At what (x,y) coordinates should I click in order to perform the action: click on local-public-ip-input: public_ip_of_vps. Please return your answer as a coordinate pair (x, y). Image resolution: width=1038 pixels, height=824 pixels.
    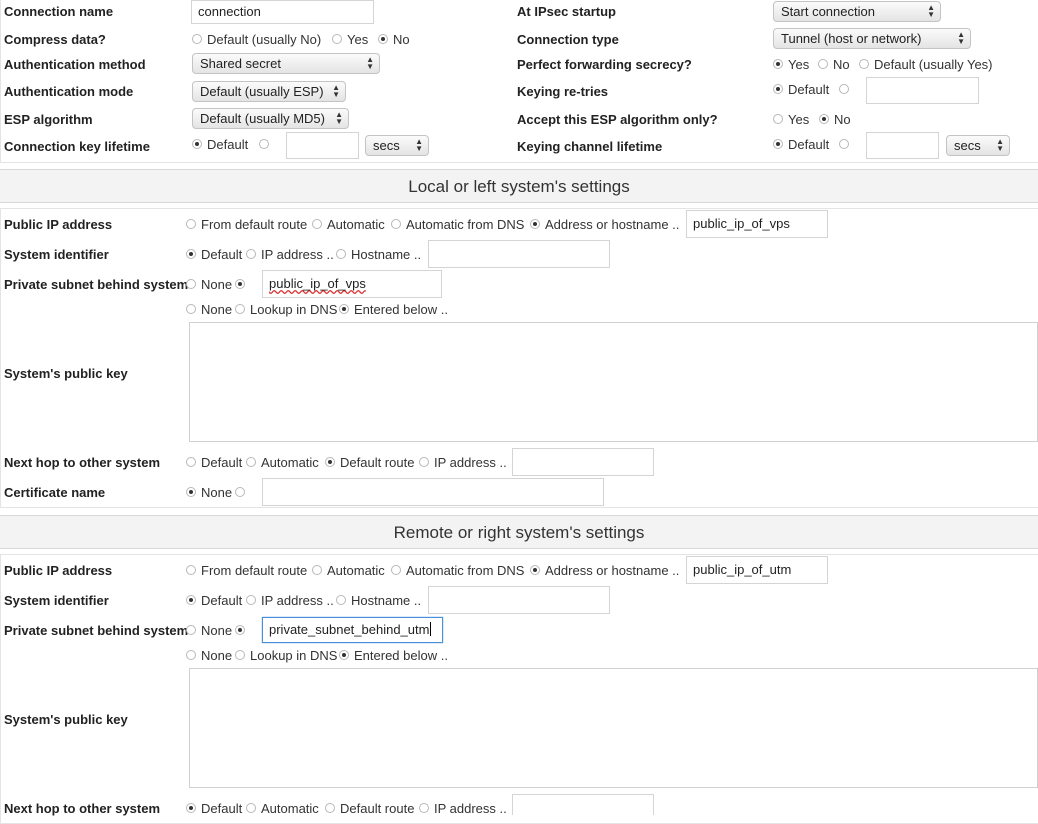
    Looking at the image, I should click on (757, 224).